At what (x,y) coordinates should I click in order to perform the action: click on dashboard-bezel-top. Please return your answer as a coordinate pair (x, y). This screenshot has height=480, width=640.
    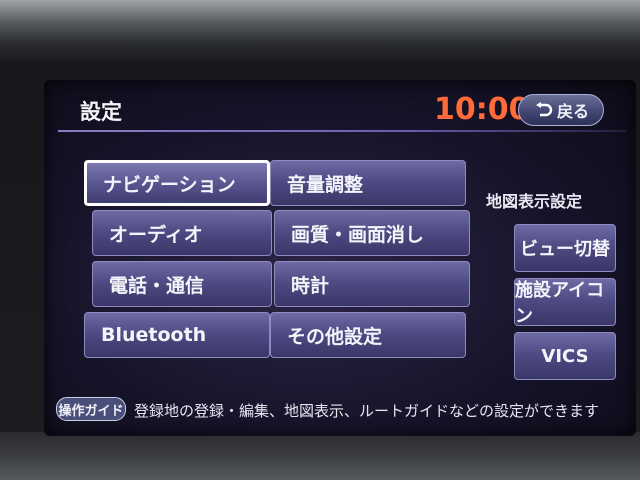
    Looking at the image, I should click on (320, 31).